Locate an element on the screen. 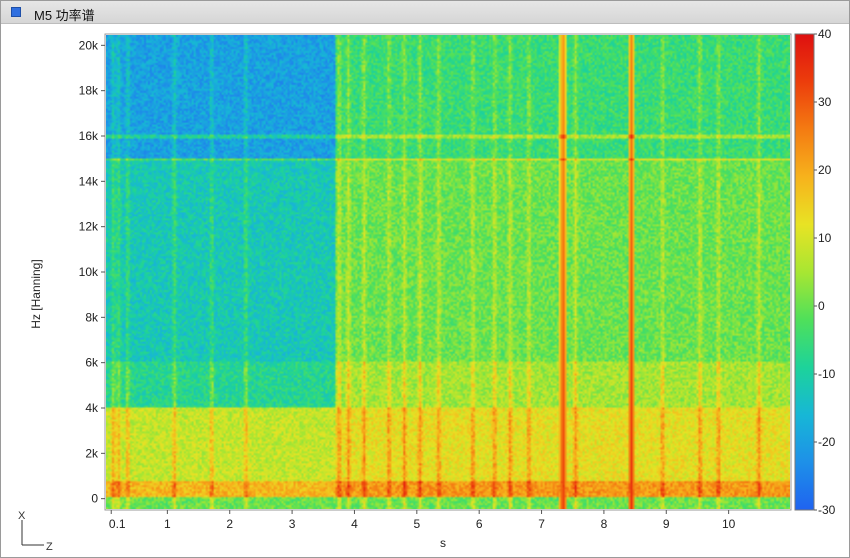 This screenshot has width=850, height=558. y-tick-label: 20k is located at coordinates (89, 45).